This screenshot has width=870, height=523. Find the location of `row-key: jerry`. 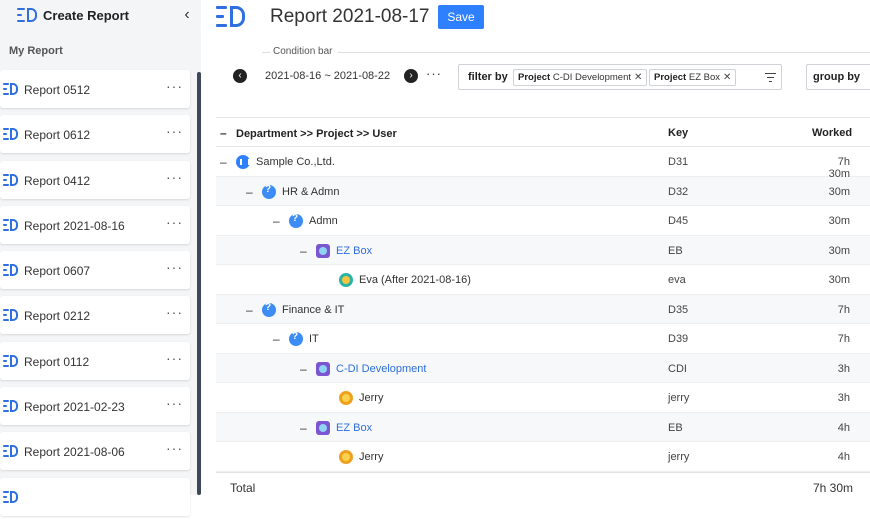

row-key: jerry is located at coordinates (679, 457).